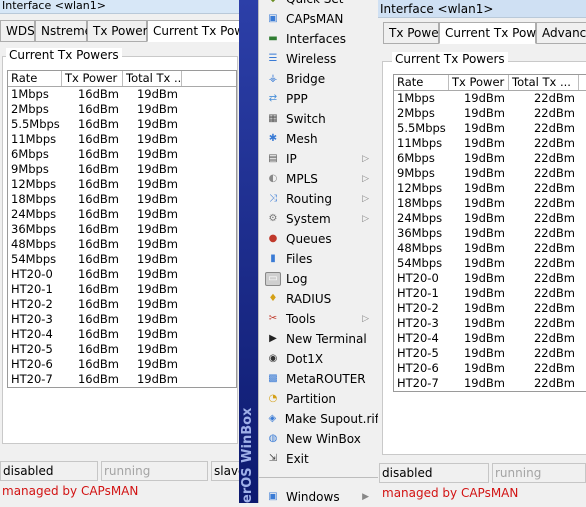 Image resolution: width=586 pixels, height=507 pixels. What do you see at coordinates (490, 173) in the screenshot?
I see `table-row: 9Mbps 19dBm 22dBm` at bounding box center [490, 173].